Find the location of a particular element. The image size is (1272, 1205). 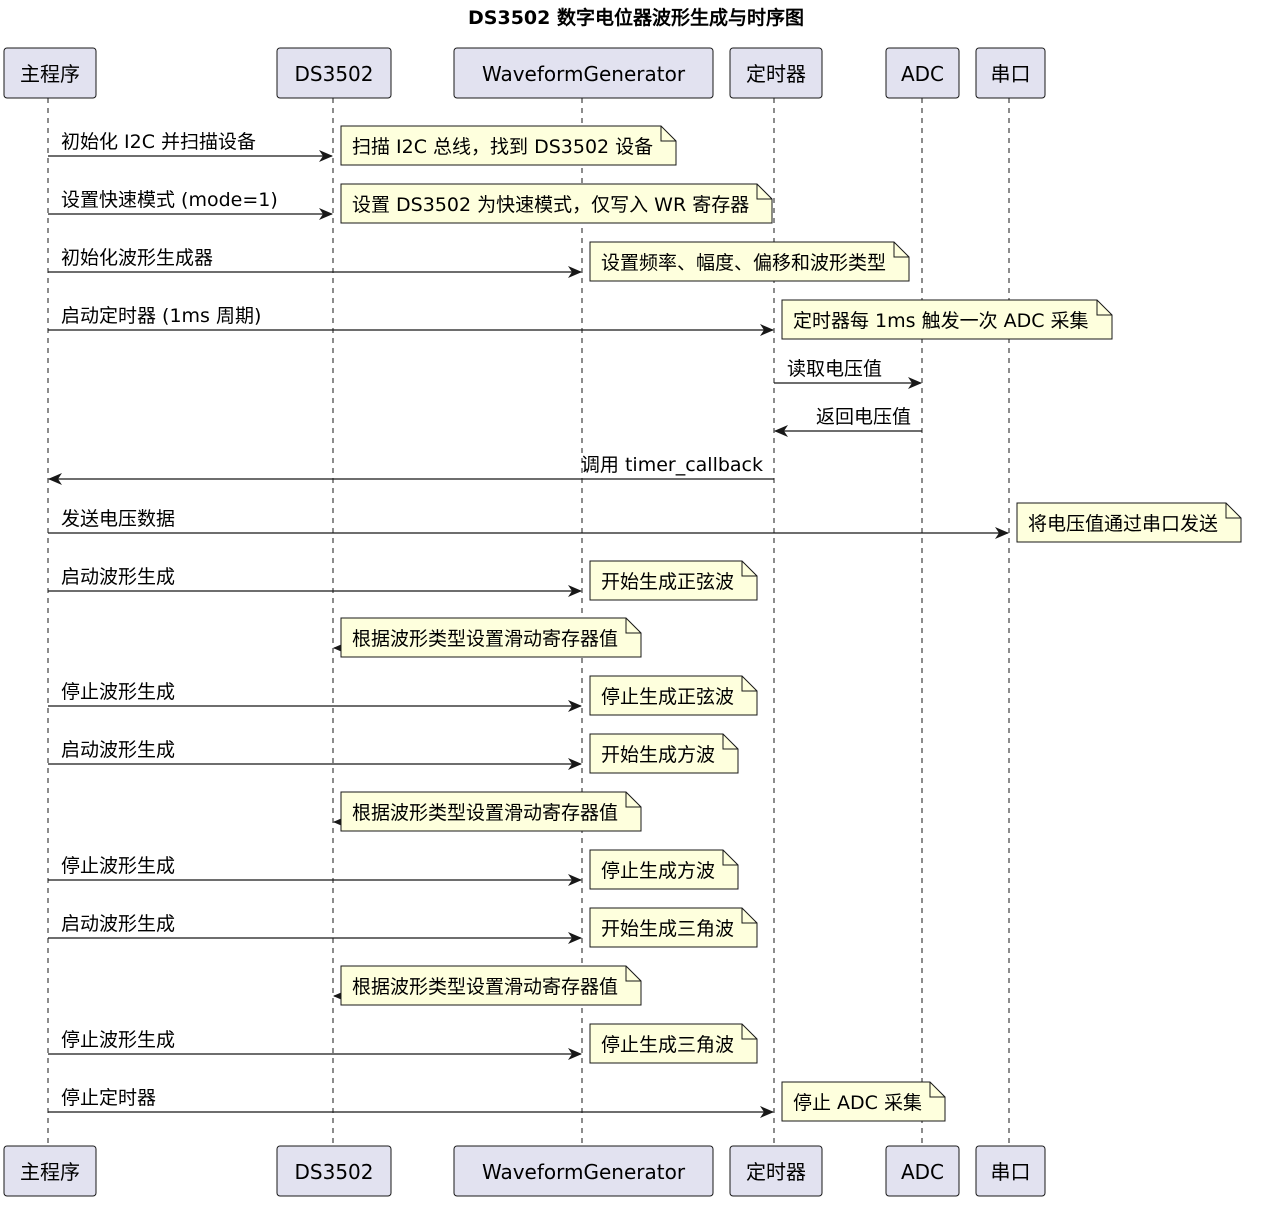

note-text: 扫描 I2C 总线，找到 DS3502 设备 is located at coordinates (502, 147).